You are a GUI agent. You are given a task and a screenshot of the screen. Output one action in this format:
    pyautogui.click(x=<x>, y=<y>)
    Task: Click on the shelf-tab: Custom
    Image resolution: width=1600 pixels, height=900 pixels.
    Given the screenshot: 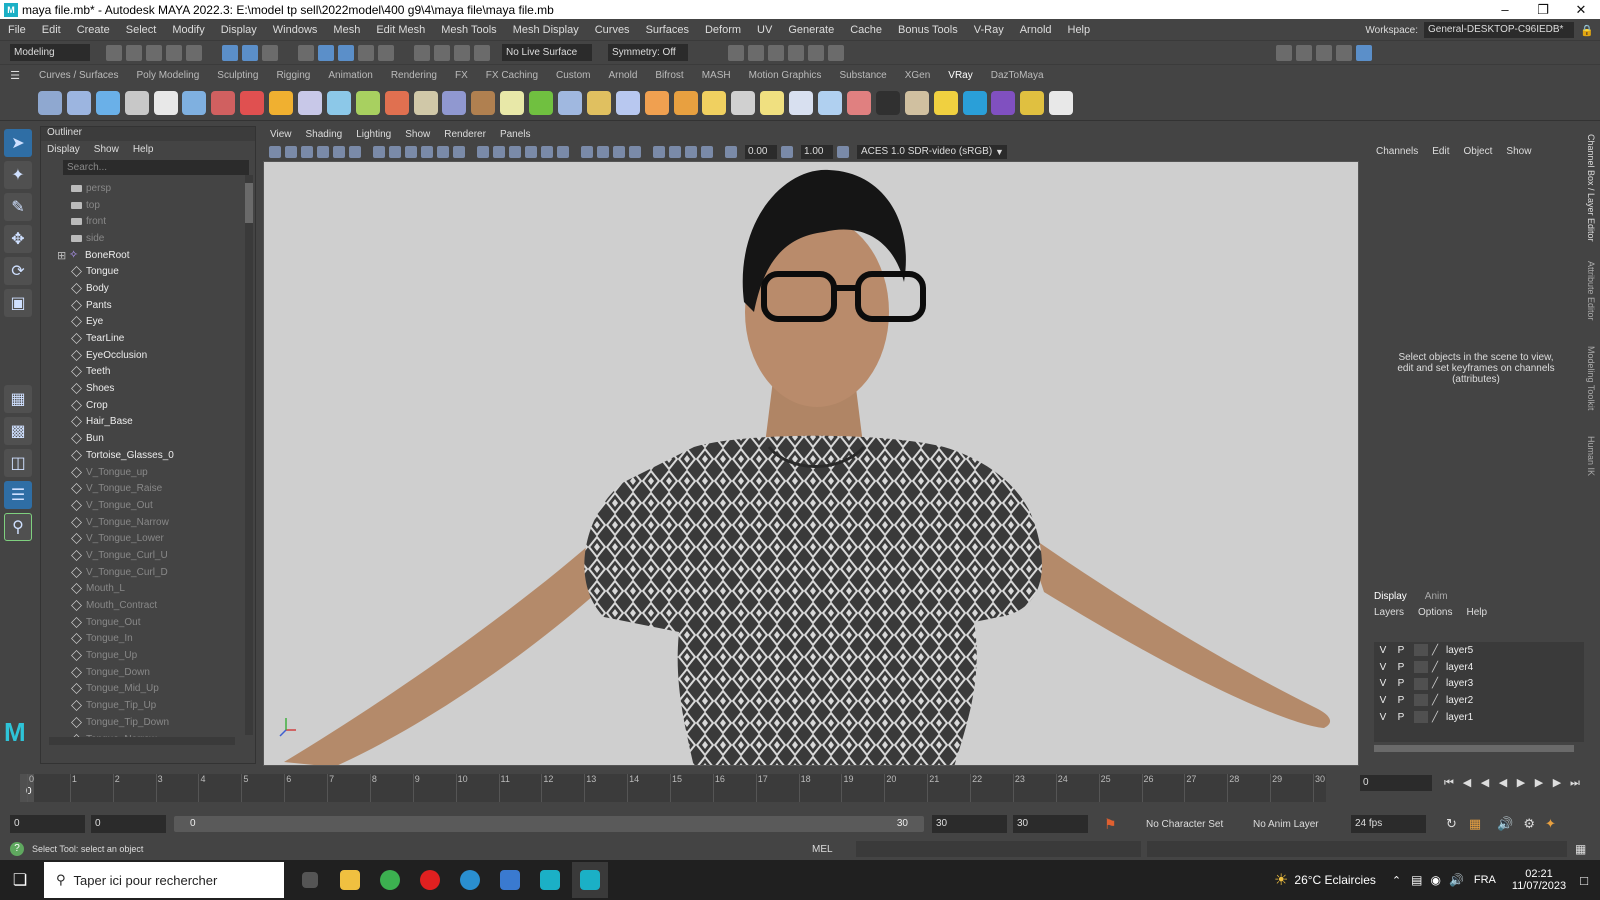 What is the action you would take?
    pyautogui.click(x=573, y=75)
    